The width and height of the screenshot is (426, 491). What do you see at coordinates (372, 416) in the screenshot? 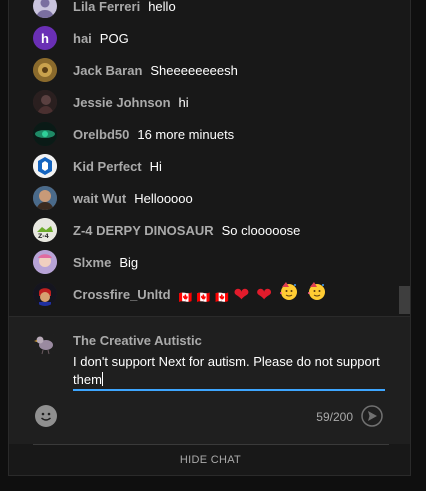
I see `send-arrow-icon` at bounding box center [372, 416].